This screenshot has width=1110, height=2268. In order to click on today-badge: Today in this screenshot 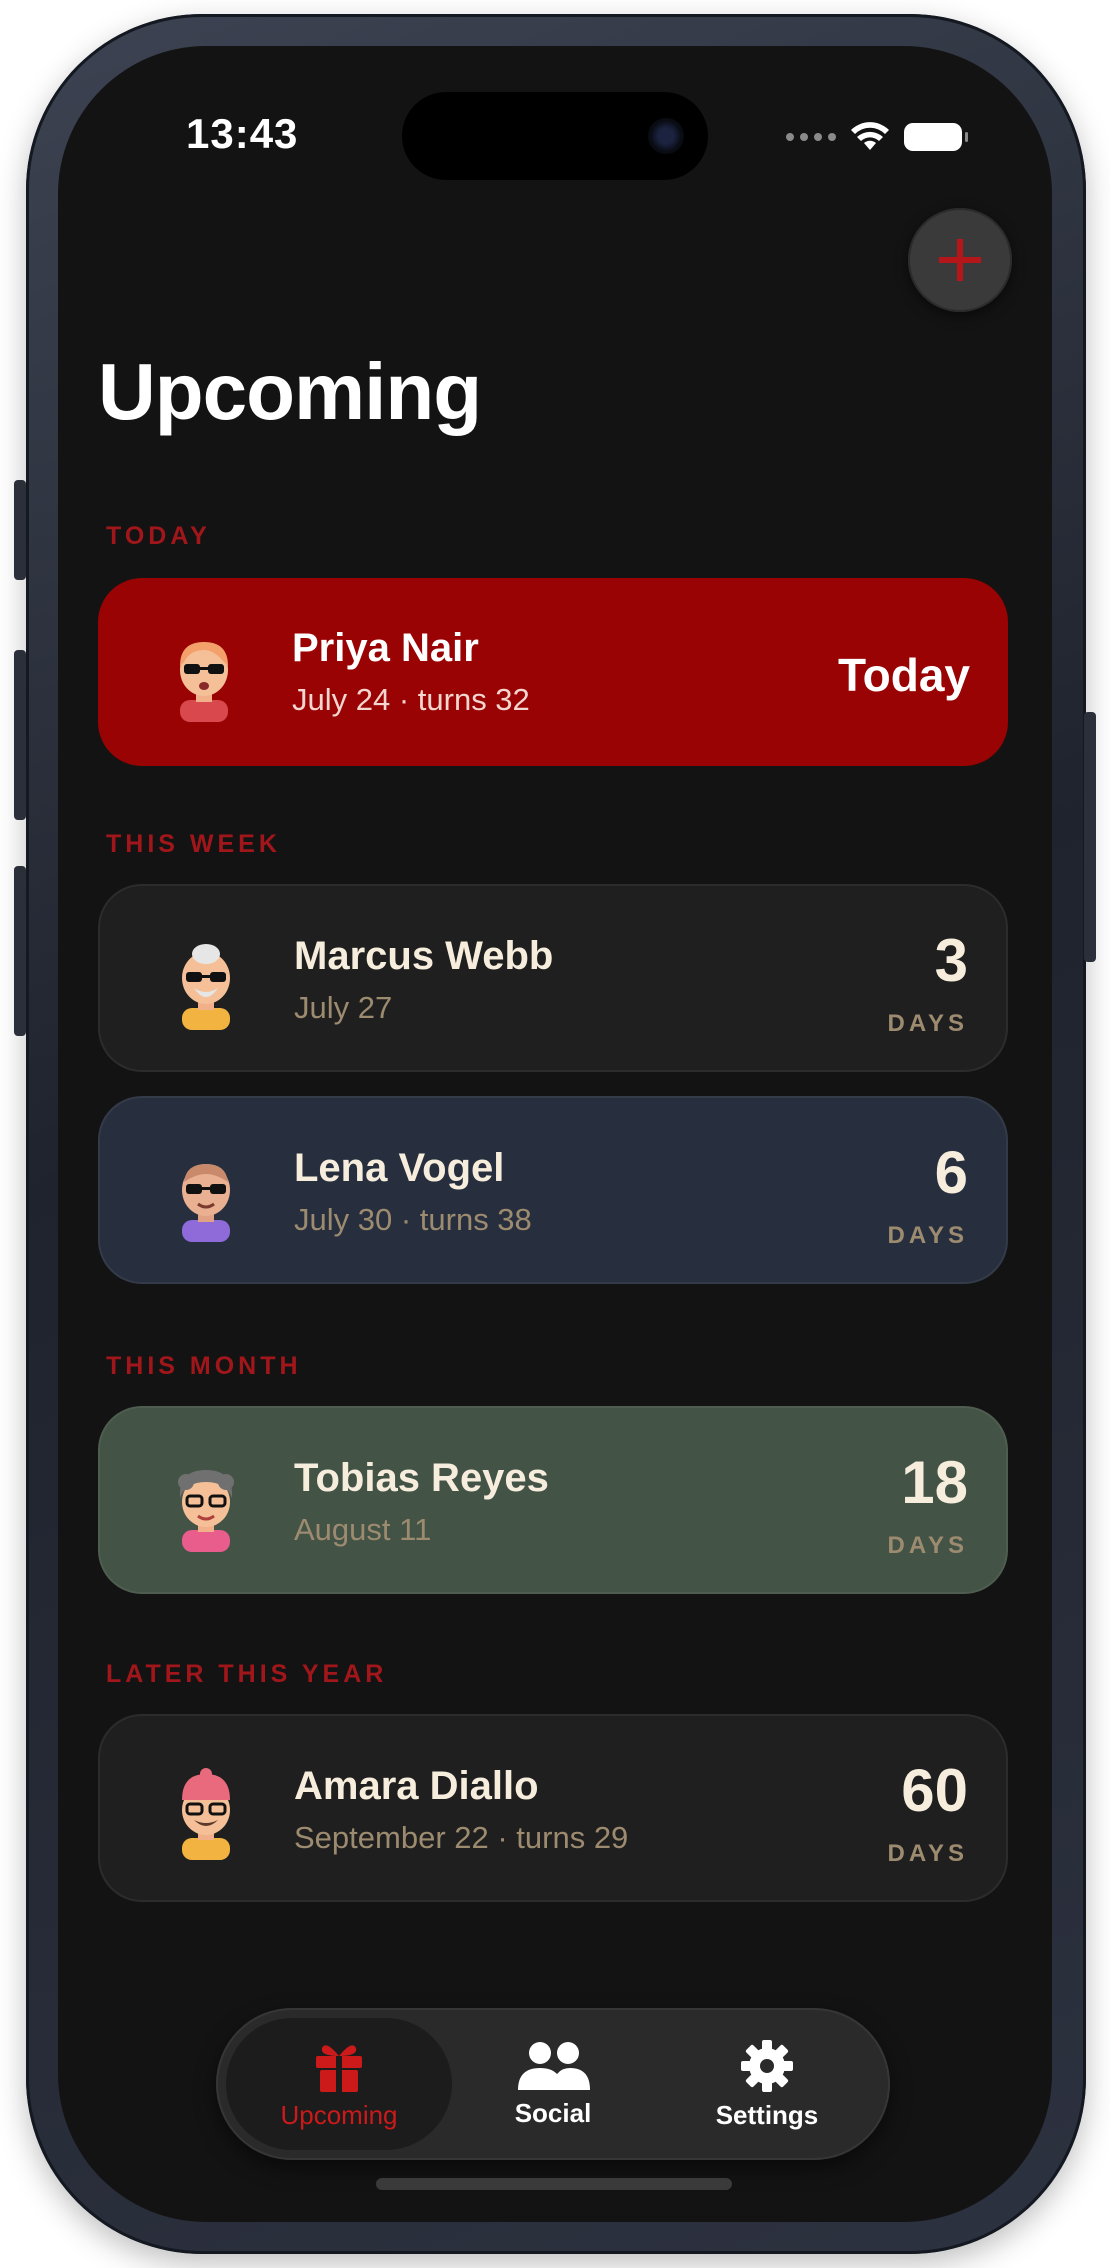, I will do `click(903, 675)`.